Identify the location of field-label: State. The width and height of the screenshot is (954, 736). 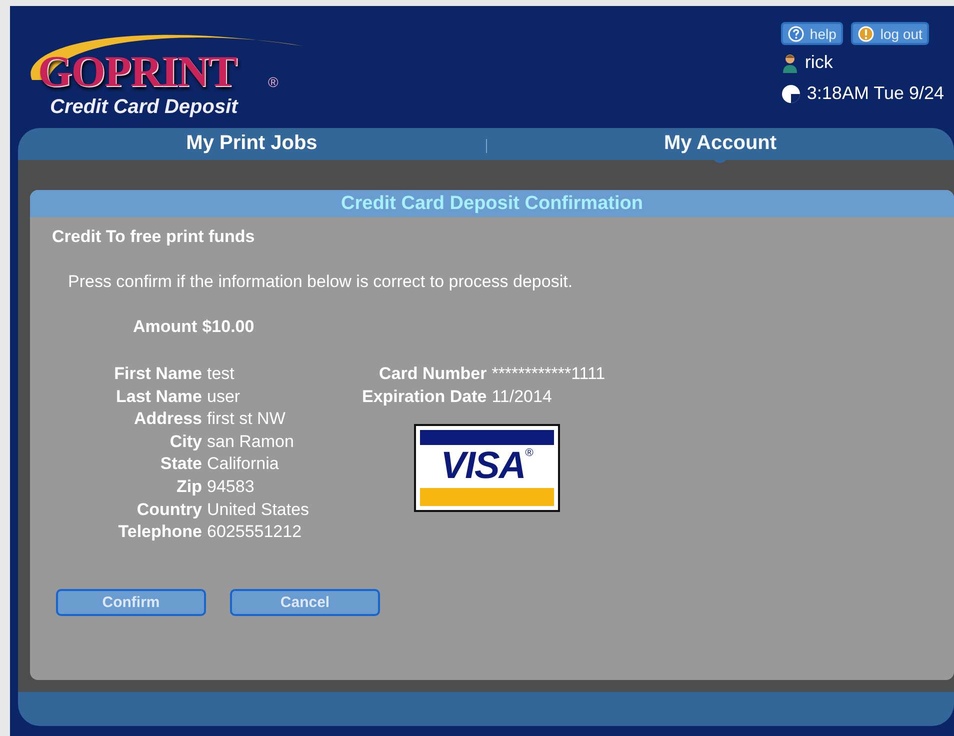
(180, 464).